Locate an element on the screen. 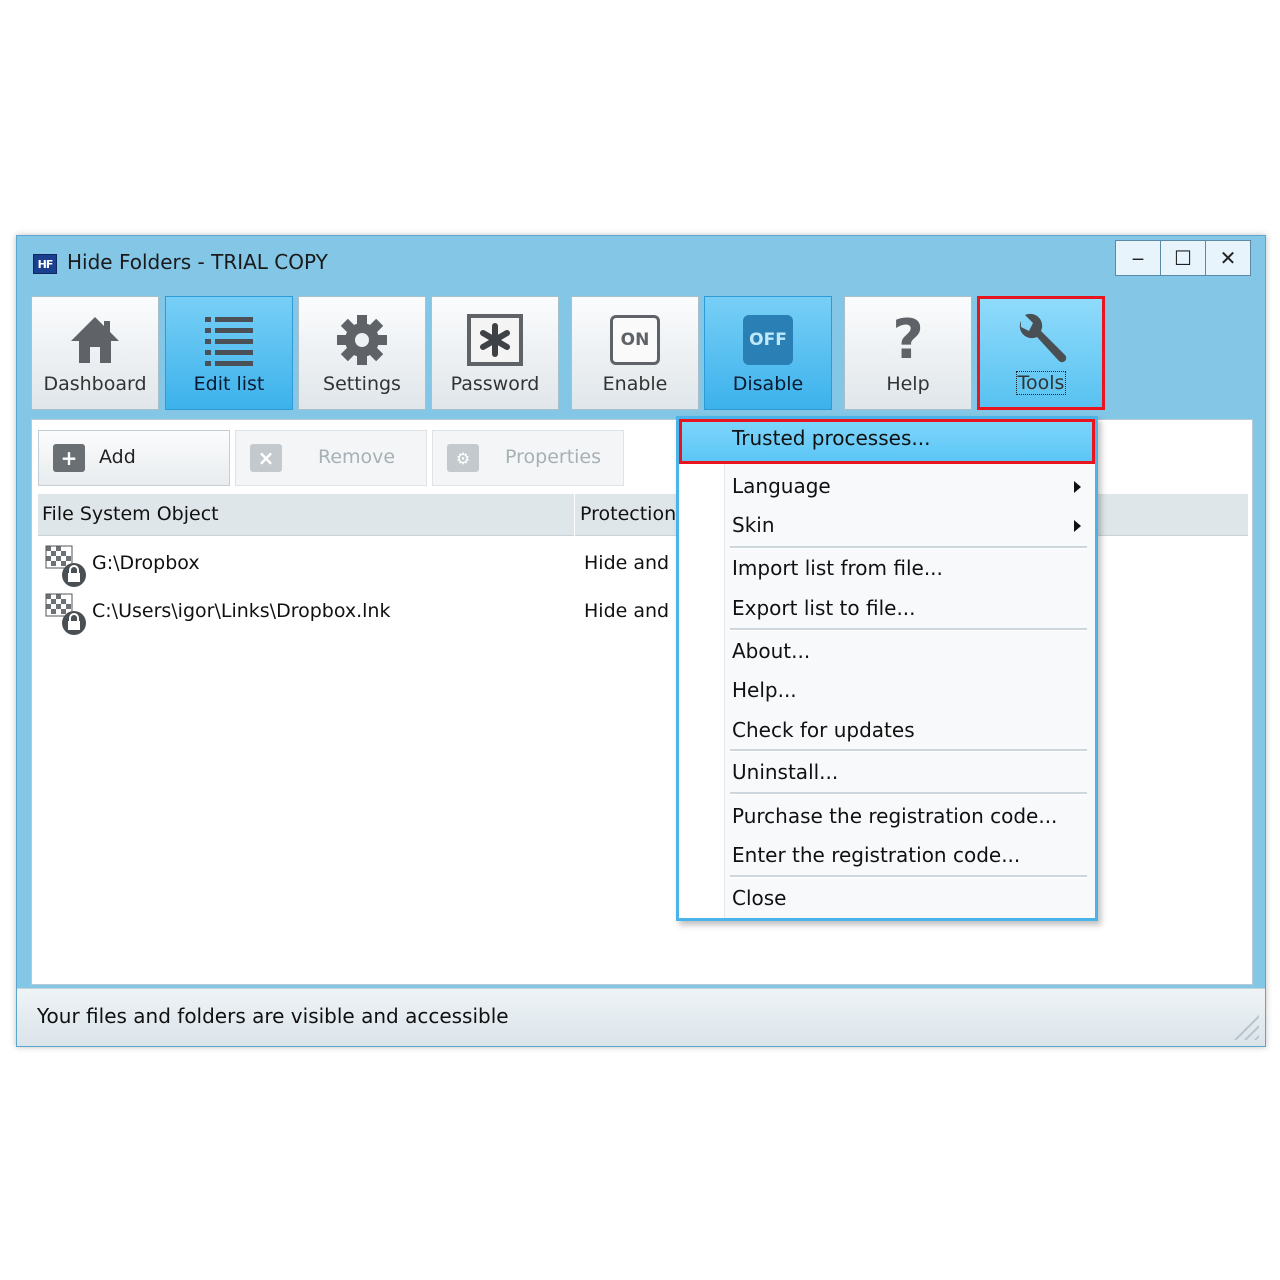 This screenshot has height=1280, width=1280. minimize-icon: ‒ is located at coordinates (1138, 258).